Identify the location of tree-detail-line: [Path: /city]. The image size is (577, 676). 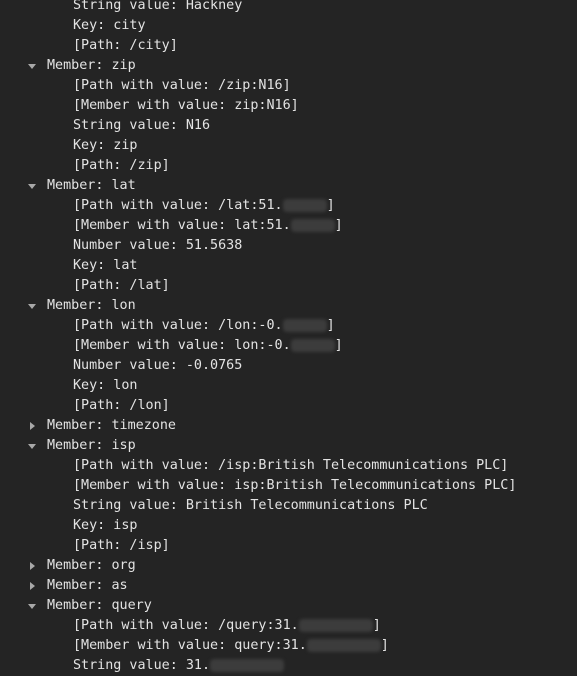
(288, 46).